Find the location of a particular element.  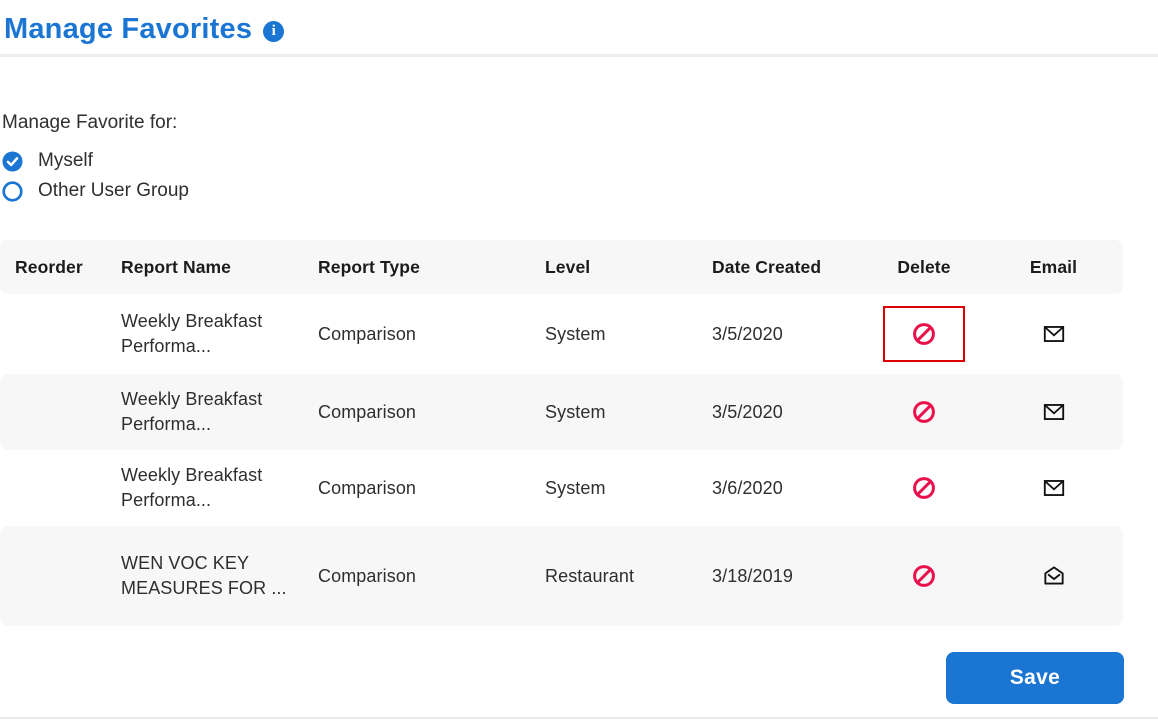

radio-option-myself: Myself is located at coordinates (95, 161).